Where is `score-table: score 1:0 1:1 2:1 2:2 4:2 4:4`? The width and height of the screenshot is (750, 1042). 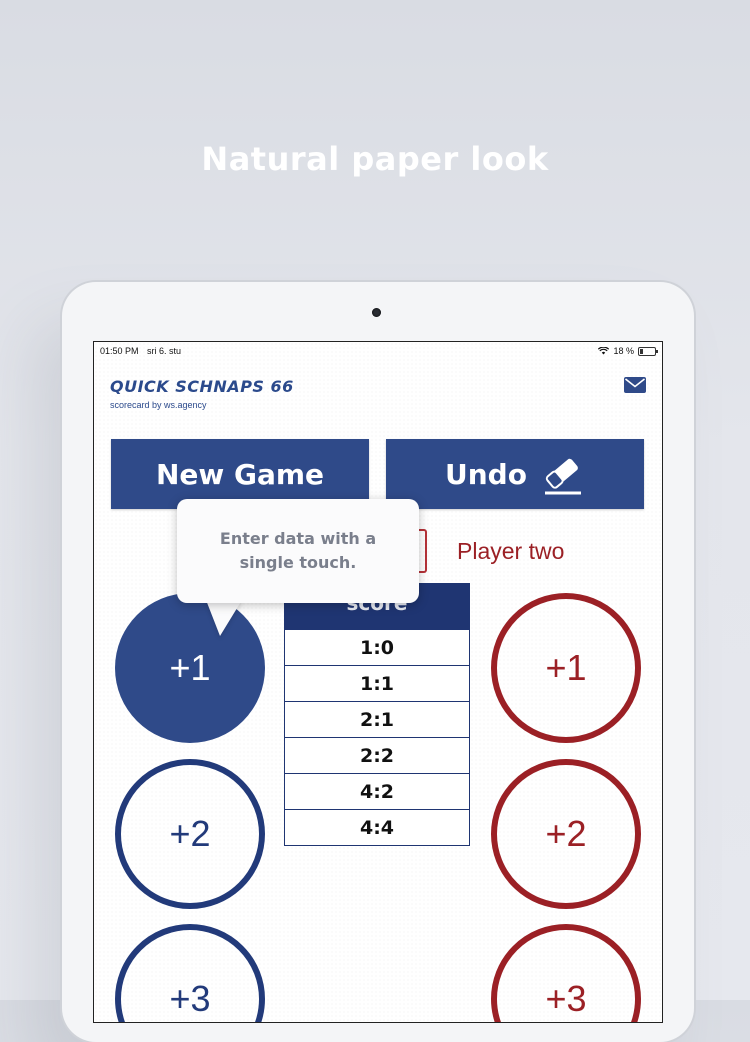 score-table: score 1:0 1:1 2:1 2:2 4:2 4:4 is located at coordinates (377, 714).